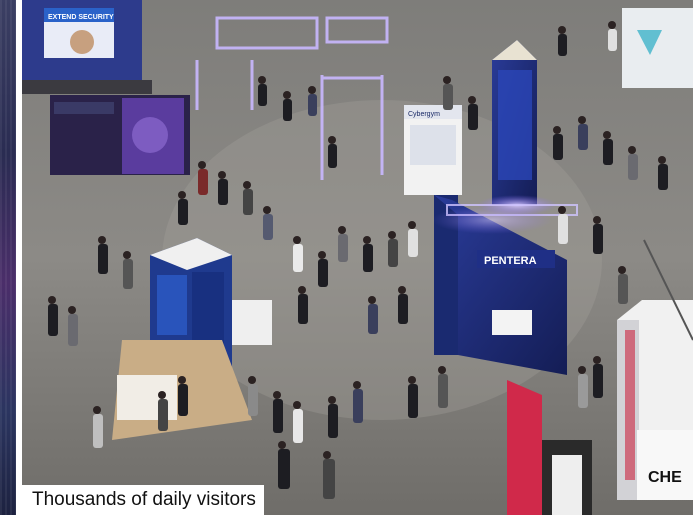 The width and height of the screenshot is (693, 515). Describe the element at coordinates (87, 47) in the screenshot. I see `booth-extend-security: EXTEND SECURITY` at that location.